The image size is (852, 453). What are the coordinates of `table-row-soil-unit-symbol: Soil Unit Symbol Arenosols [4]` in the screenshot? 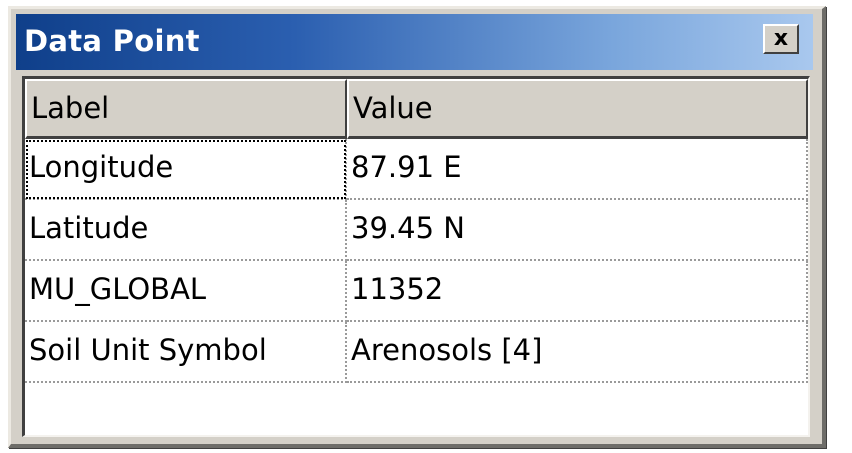 It's located at (416, 352).